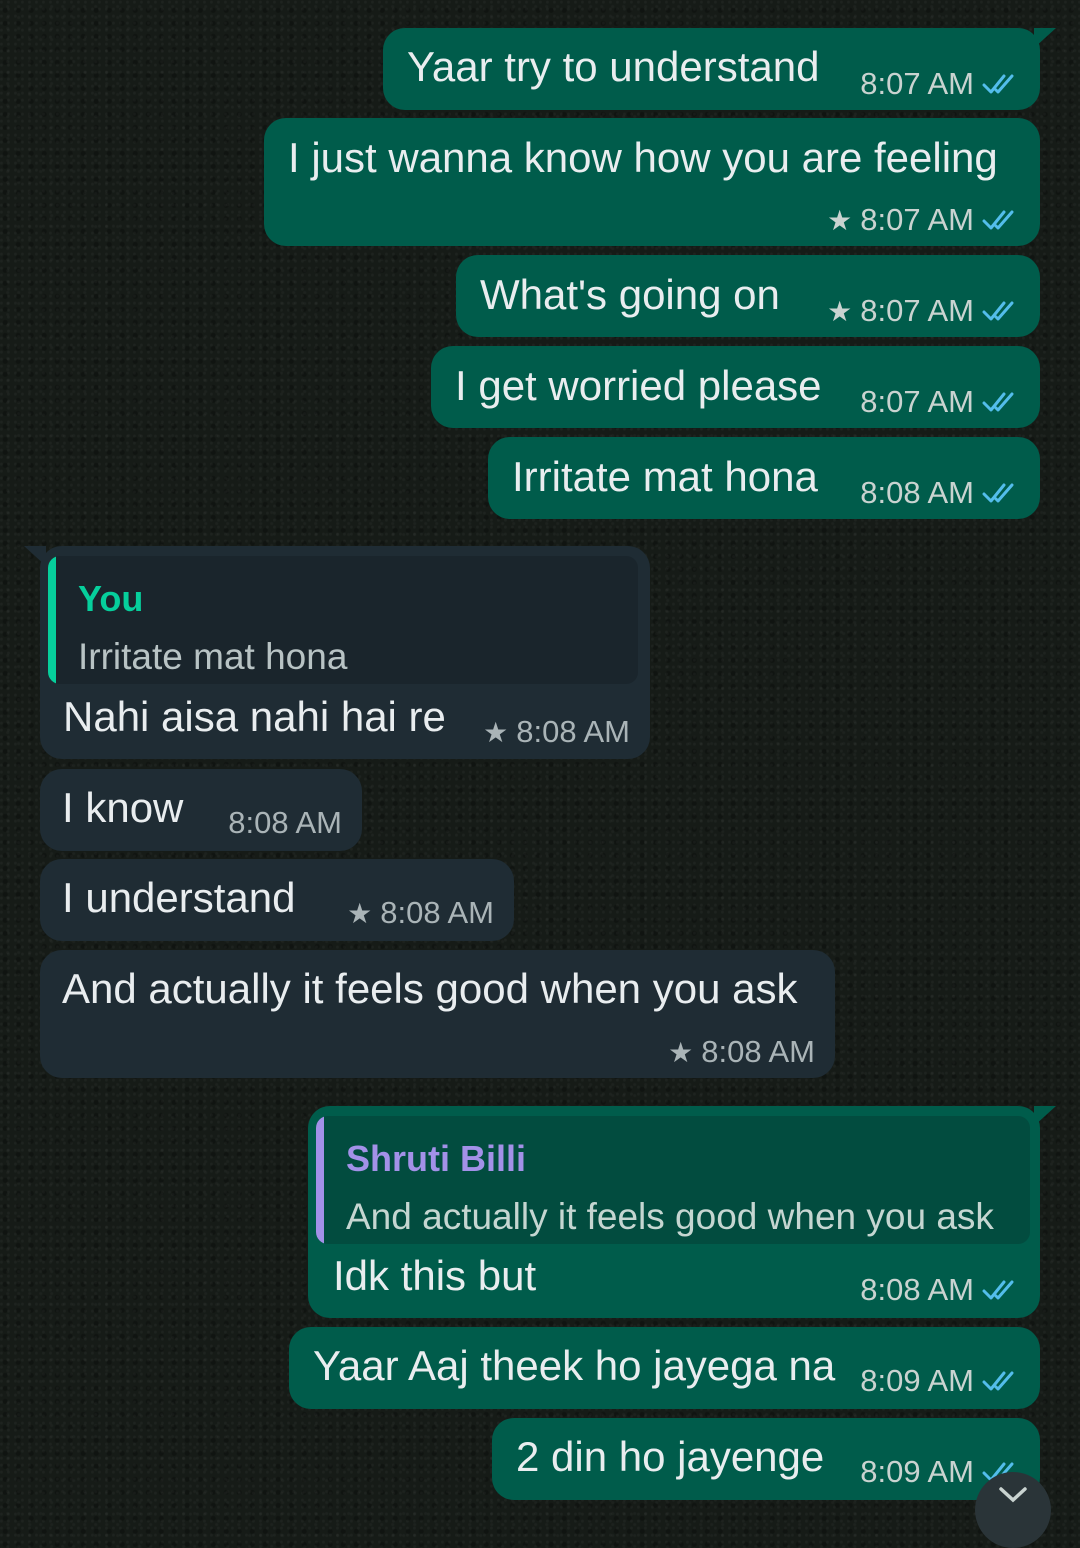 This screenshot has height=1548, width=1080. Describe the element at coordinates (574, 1365) in the screenshot. I see `message-text: Yaar Aaj theek ho jayega na` at that location.